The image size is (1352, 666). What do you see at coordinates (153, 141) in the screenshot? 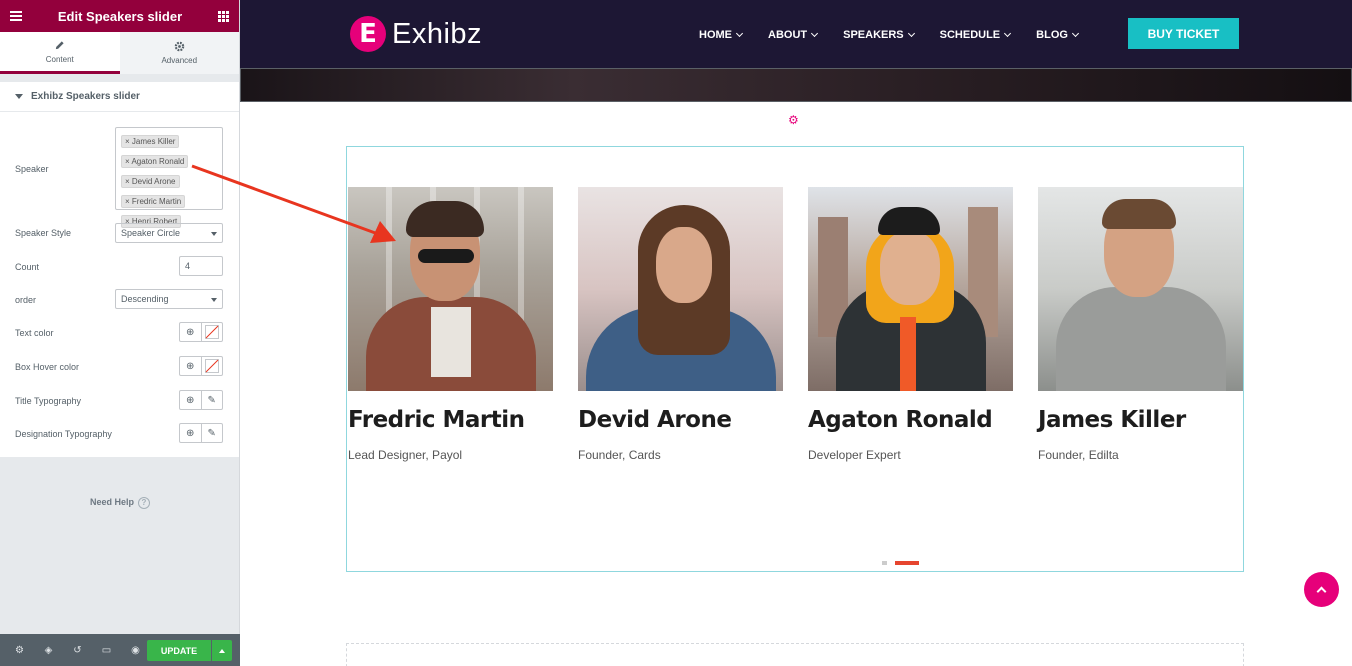
I see `speaker-tag-label: James Killer` at bounding box center [153, 141].